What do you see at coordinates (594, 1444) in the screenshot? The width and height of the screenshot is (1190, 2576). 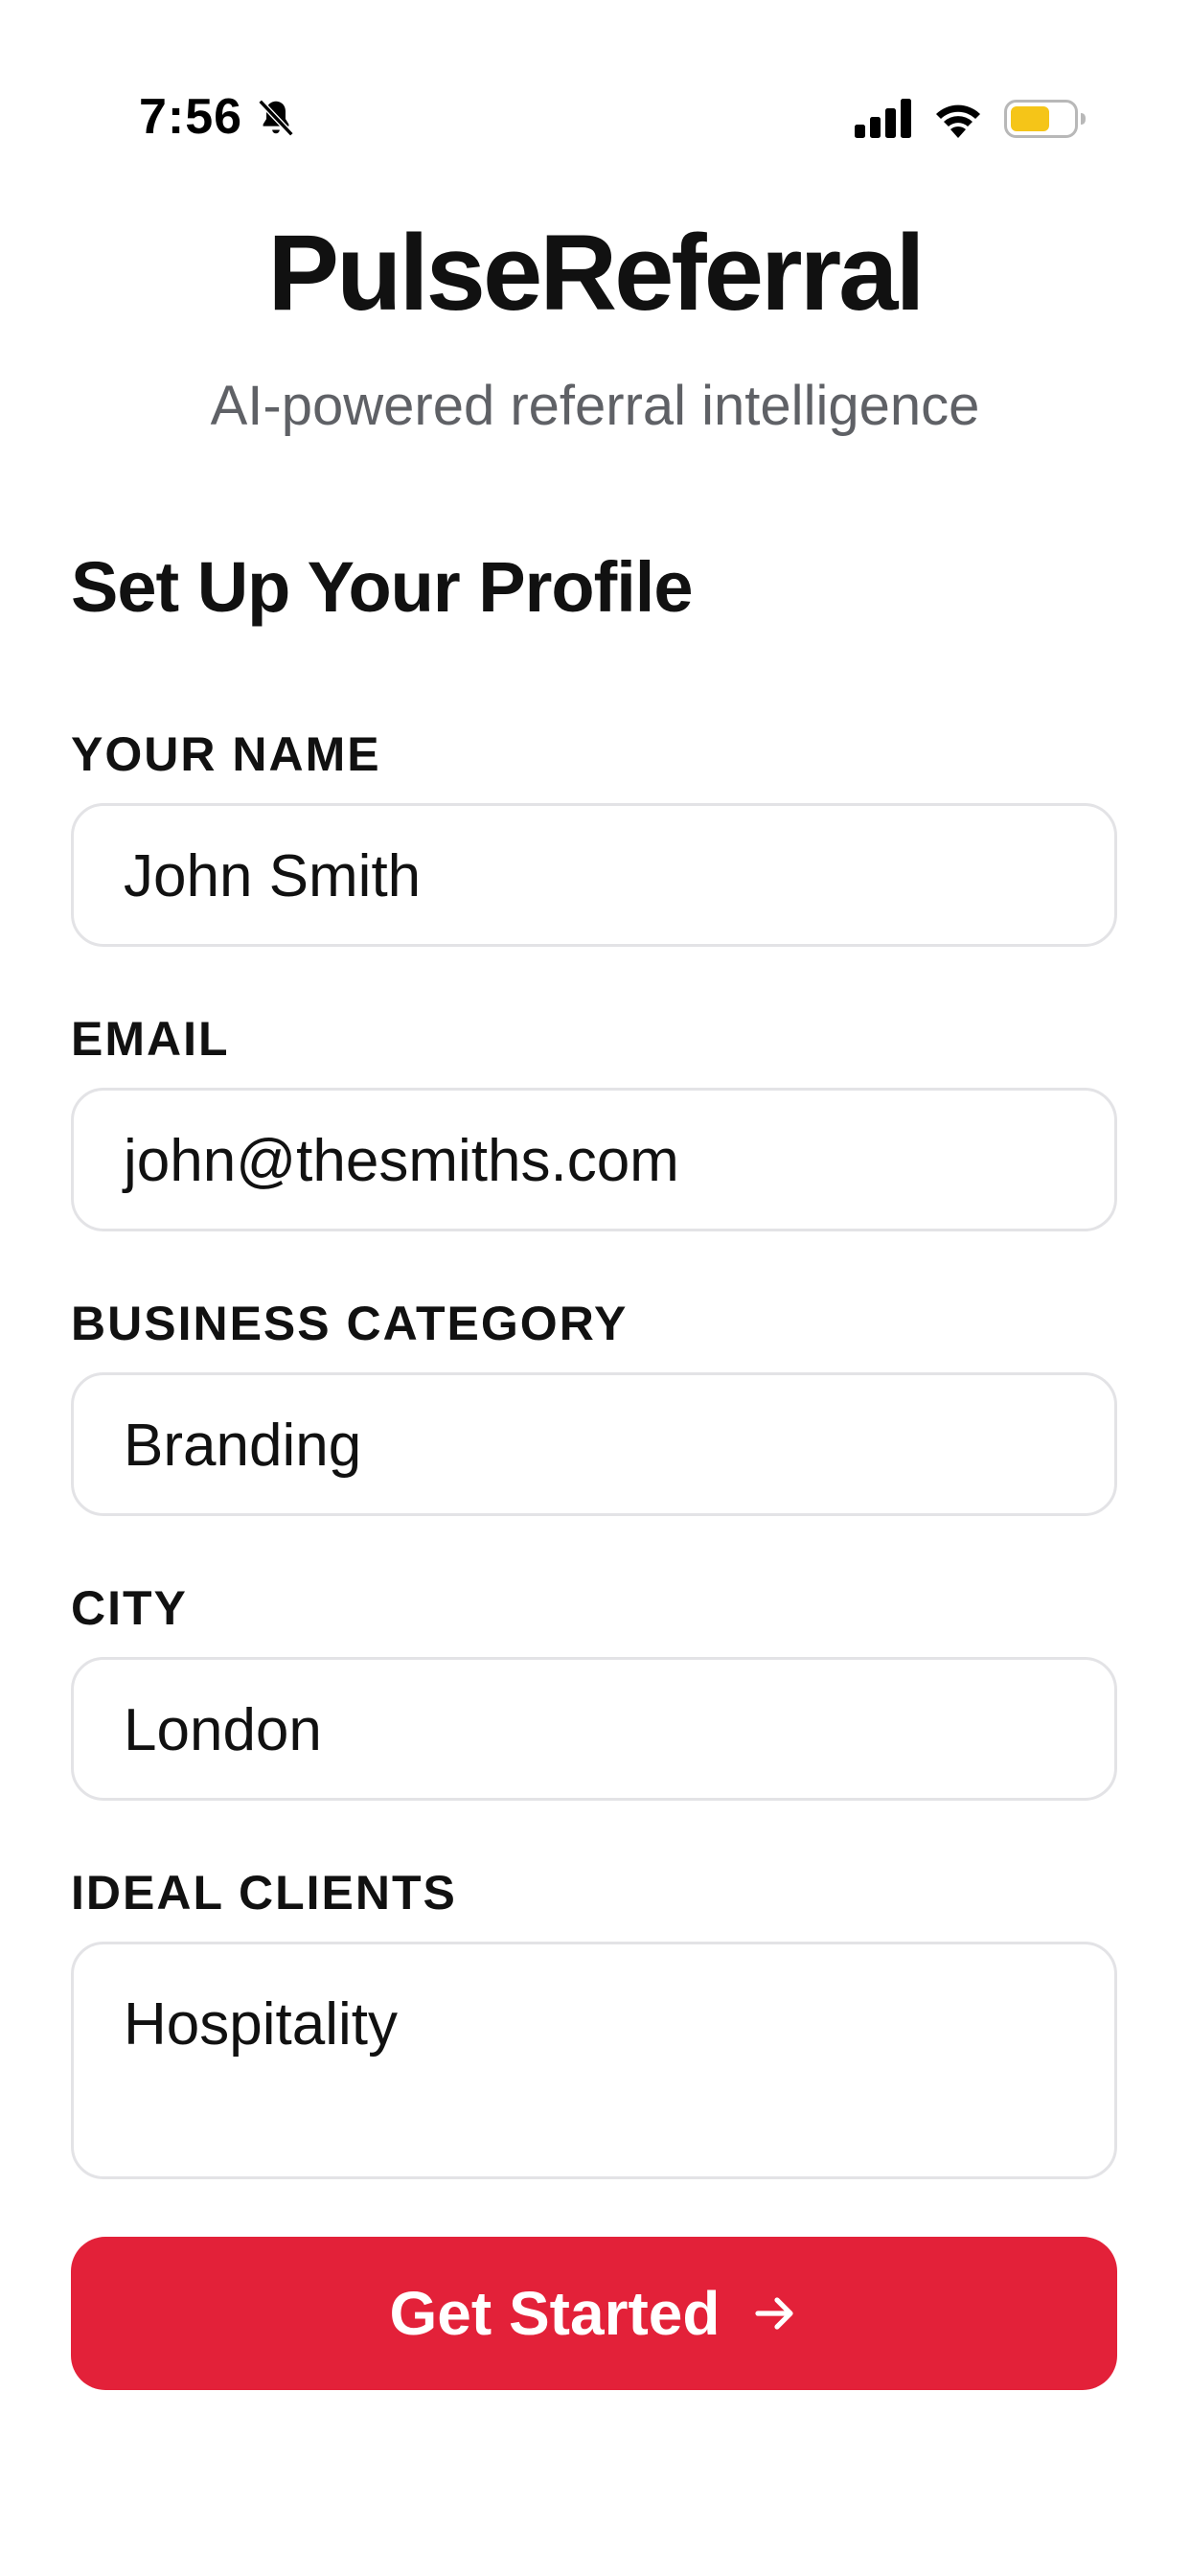 I see `business-category-field: Branding` at bounding box center [594, 1444].